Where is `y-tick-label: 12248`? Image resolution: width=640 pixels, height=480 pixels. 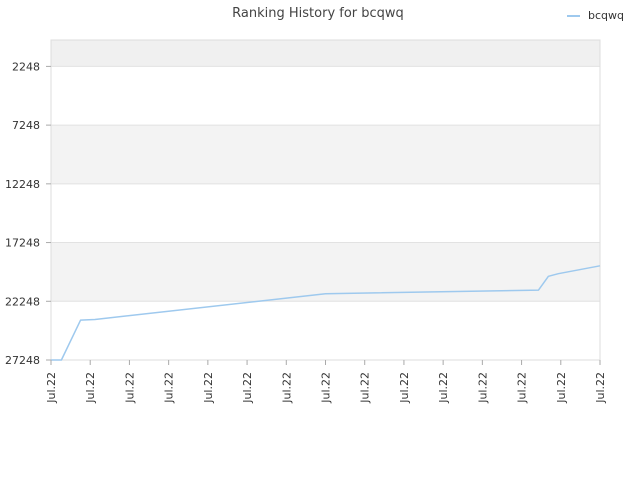 y-tick-label: 12248 is located at coordinates (22, 184).